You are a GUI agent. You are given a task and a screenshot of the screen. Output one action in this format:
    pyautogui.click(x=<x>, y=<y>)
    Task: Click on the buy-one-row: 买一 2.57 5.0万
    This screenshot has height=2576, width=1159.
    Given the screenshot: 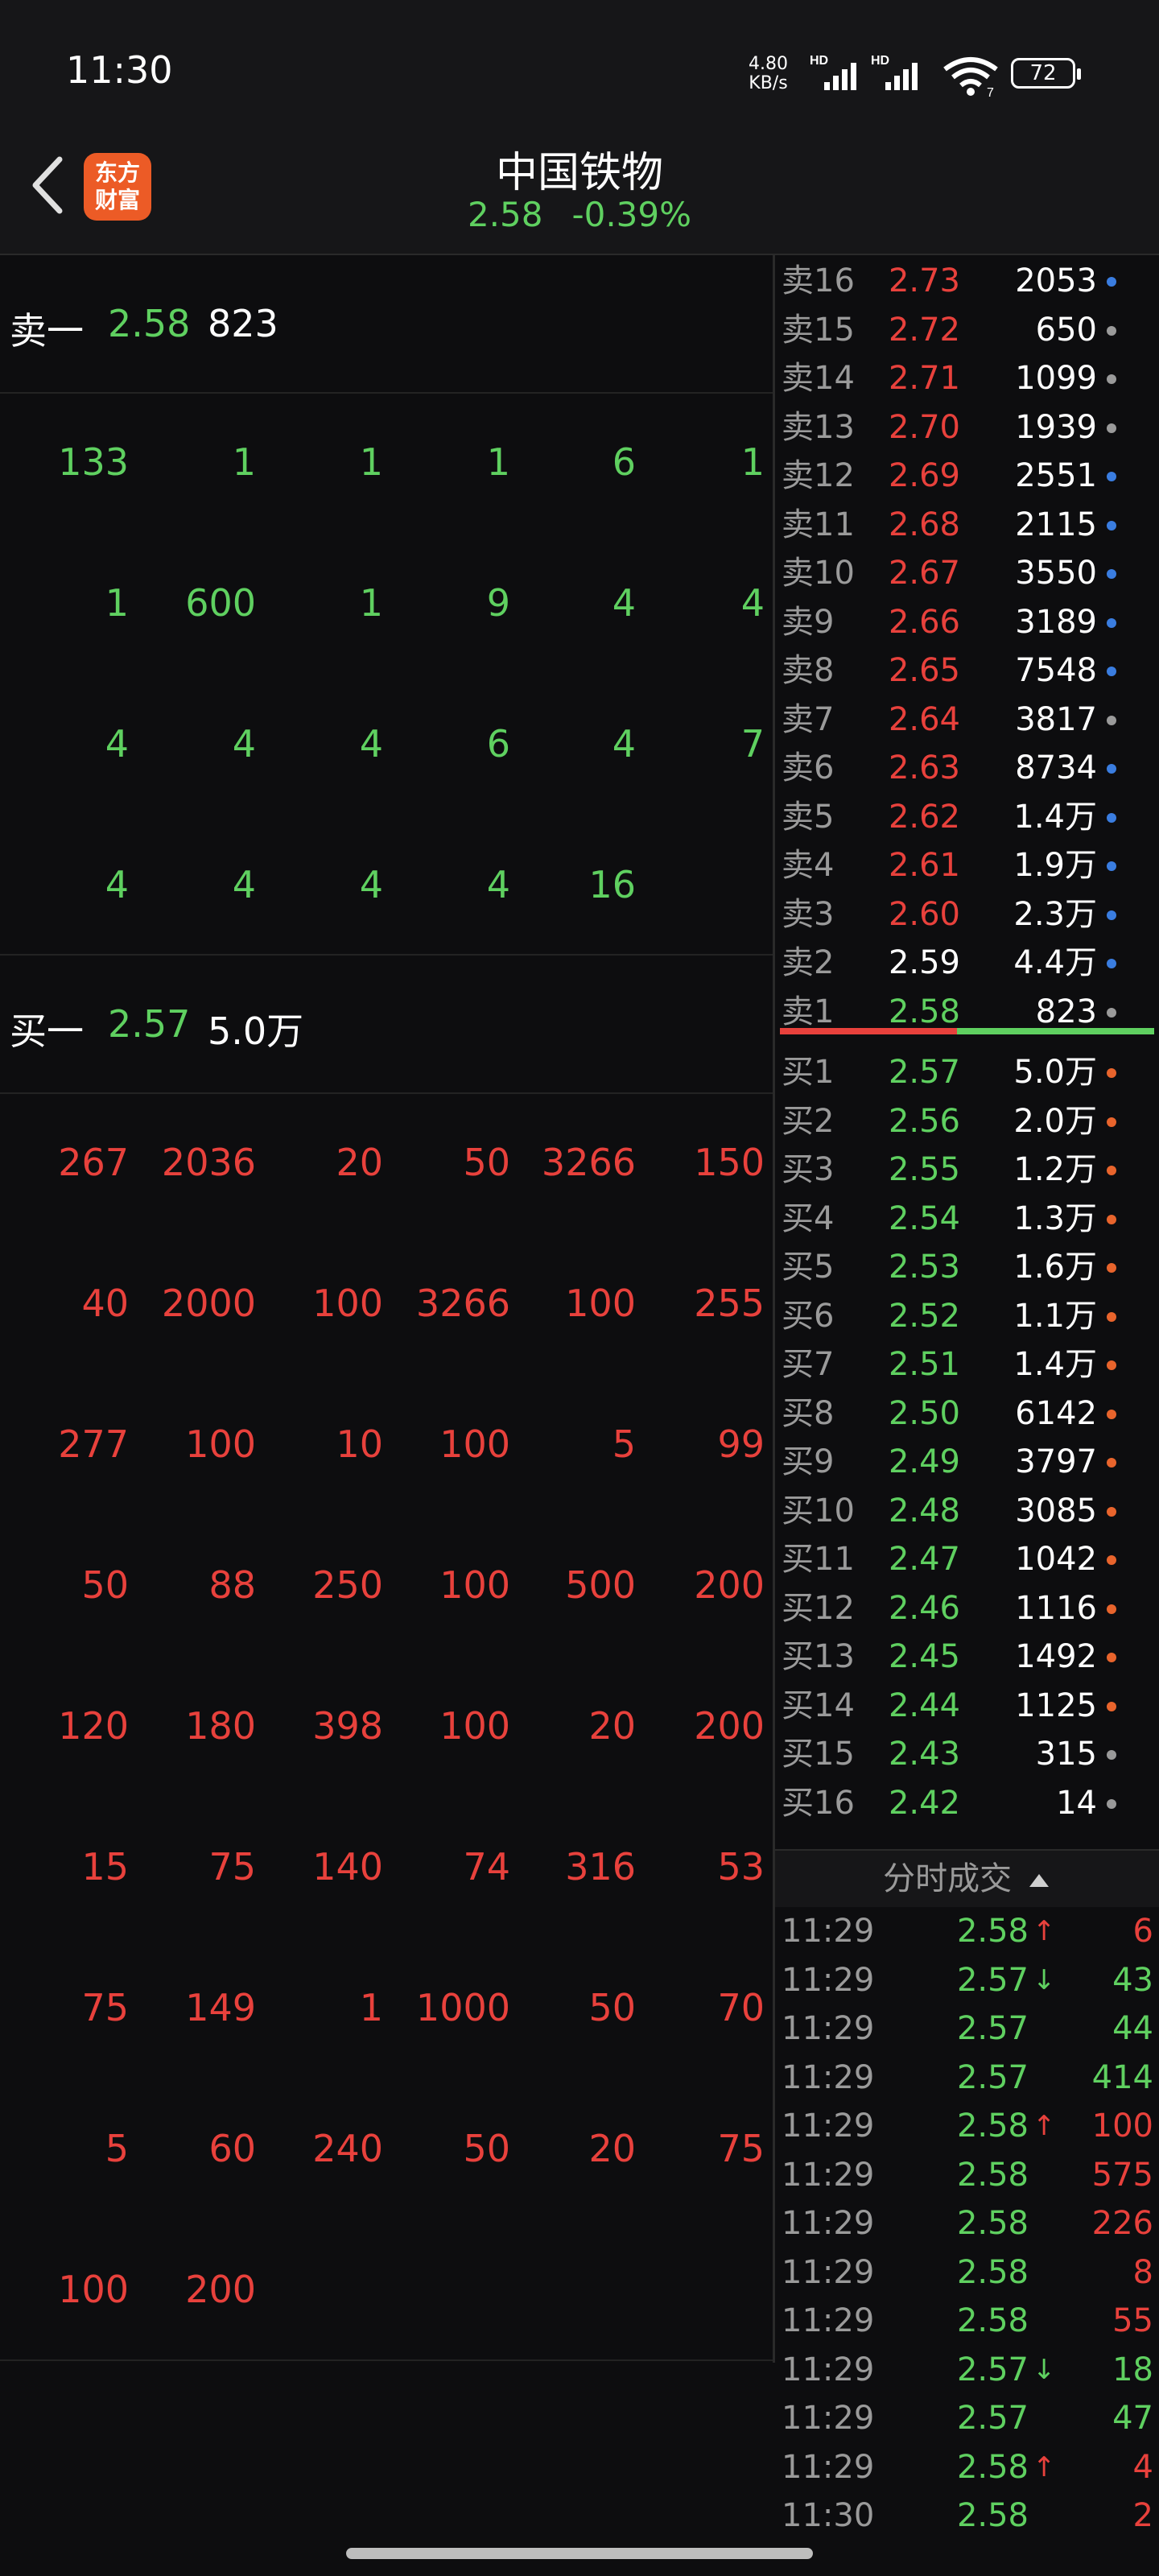 What is the action you would take?
    pyautogui.click(x=386, y=1025)
    